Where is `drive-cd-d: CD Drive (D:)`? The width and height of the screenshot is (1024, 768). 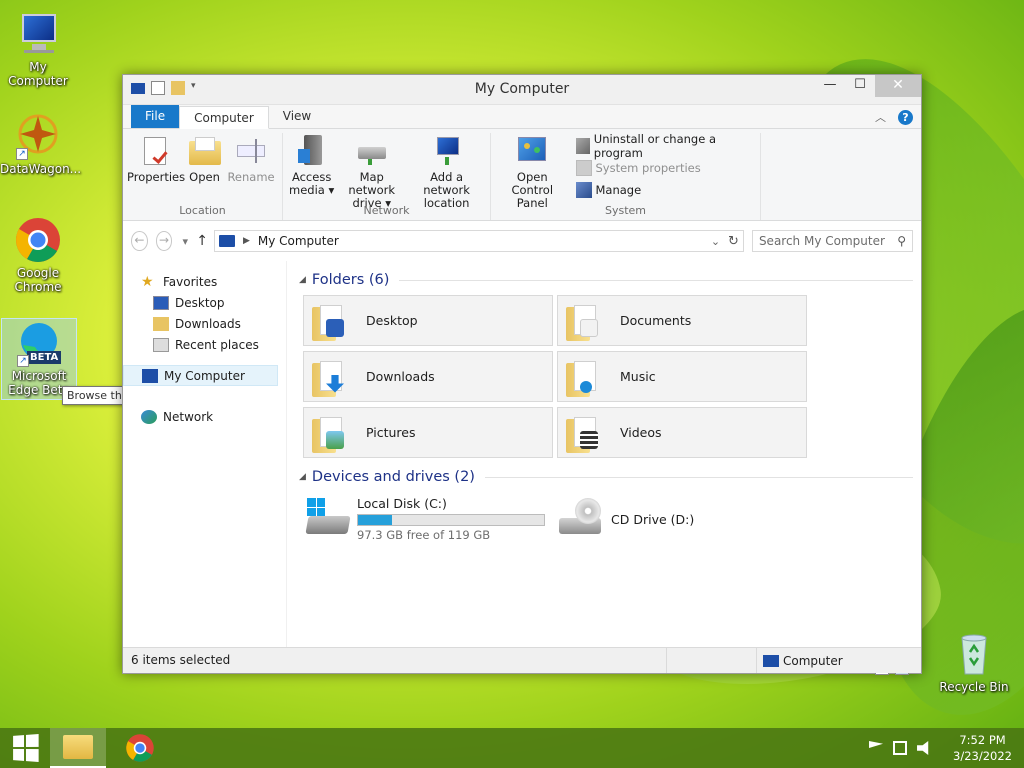 drive-cd-d: CD Drive (D:) is located at coordinates (684, 519).